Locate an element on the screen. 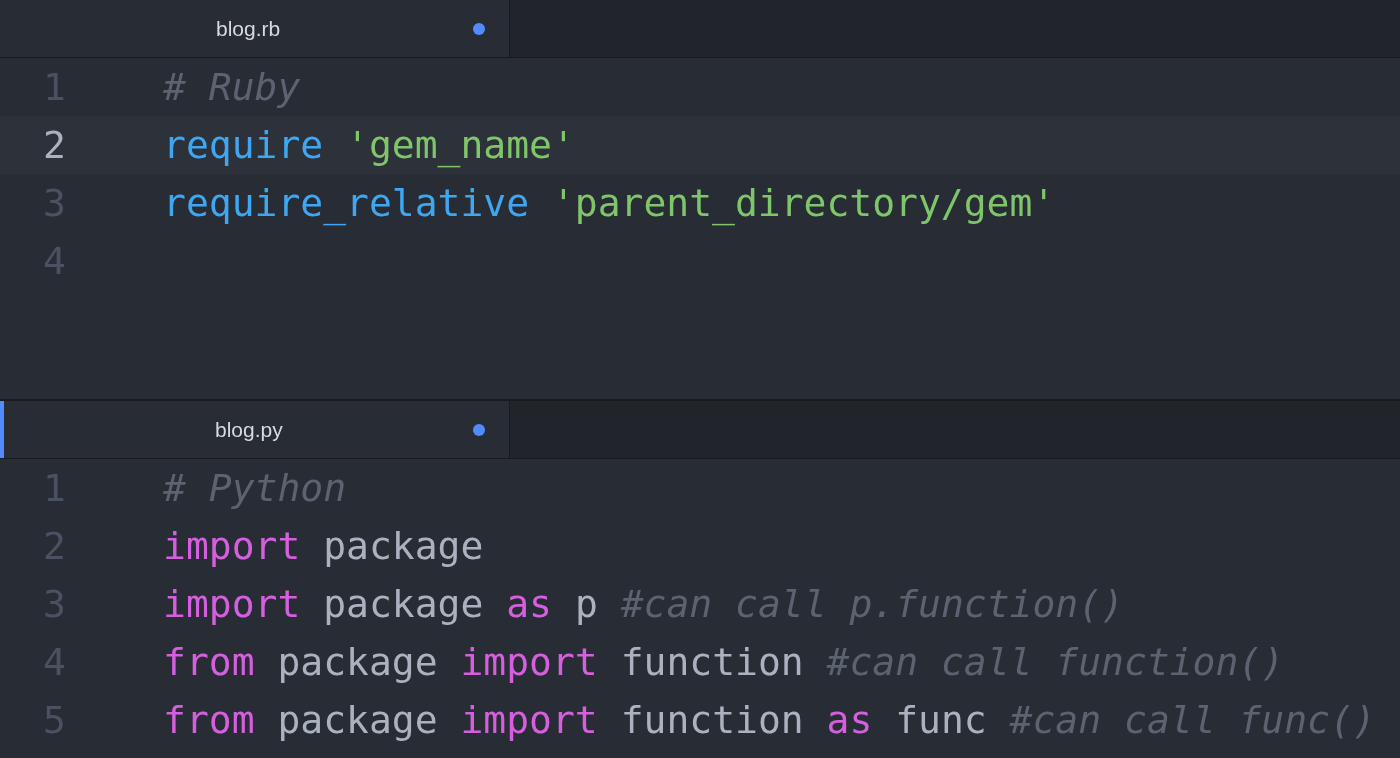  code-line: import package as p #can call p.function() is located at coordinates (643, 604).